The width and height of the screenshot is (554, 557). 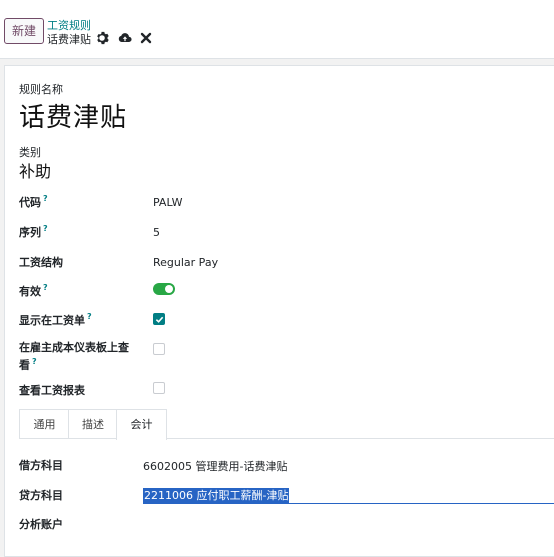 What do you see at coordinates (102, 38) in the screenshot?
I see `gear-icon` at bounding box center [102, 38].